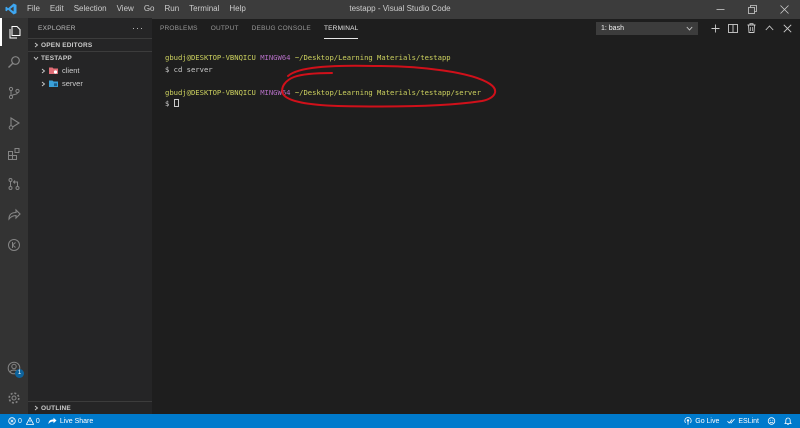  I want to click on tree-item-client: client, so click(90, 70).